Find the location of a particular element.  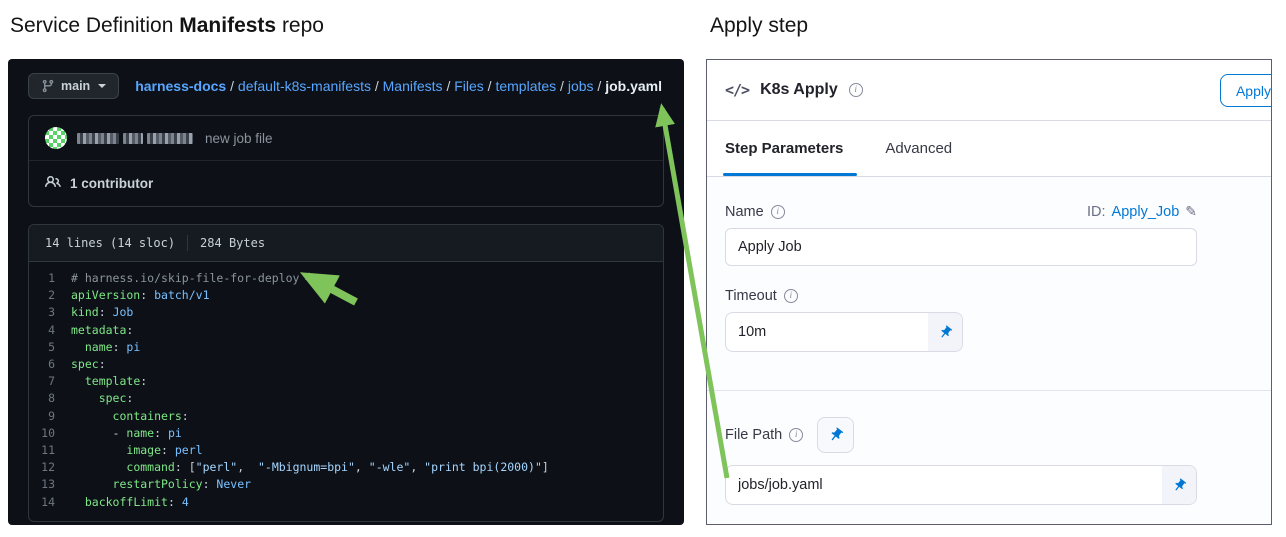

branch-selector: main is located at coordinates (74, 86).